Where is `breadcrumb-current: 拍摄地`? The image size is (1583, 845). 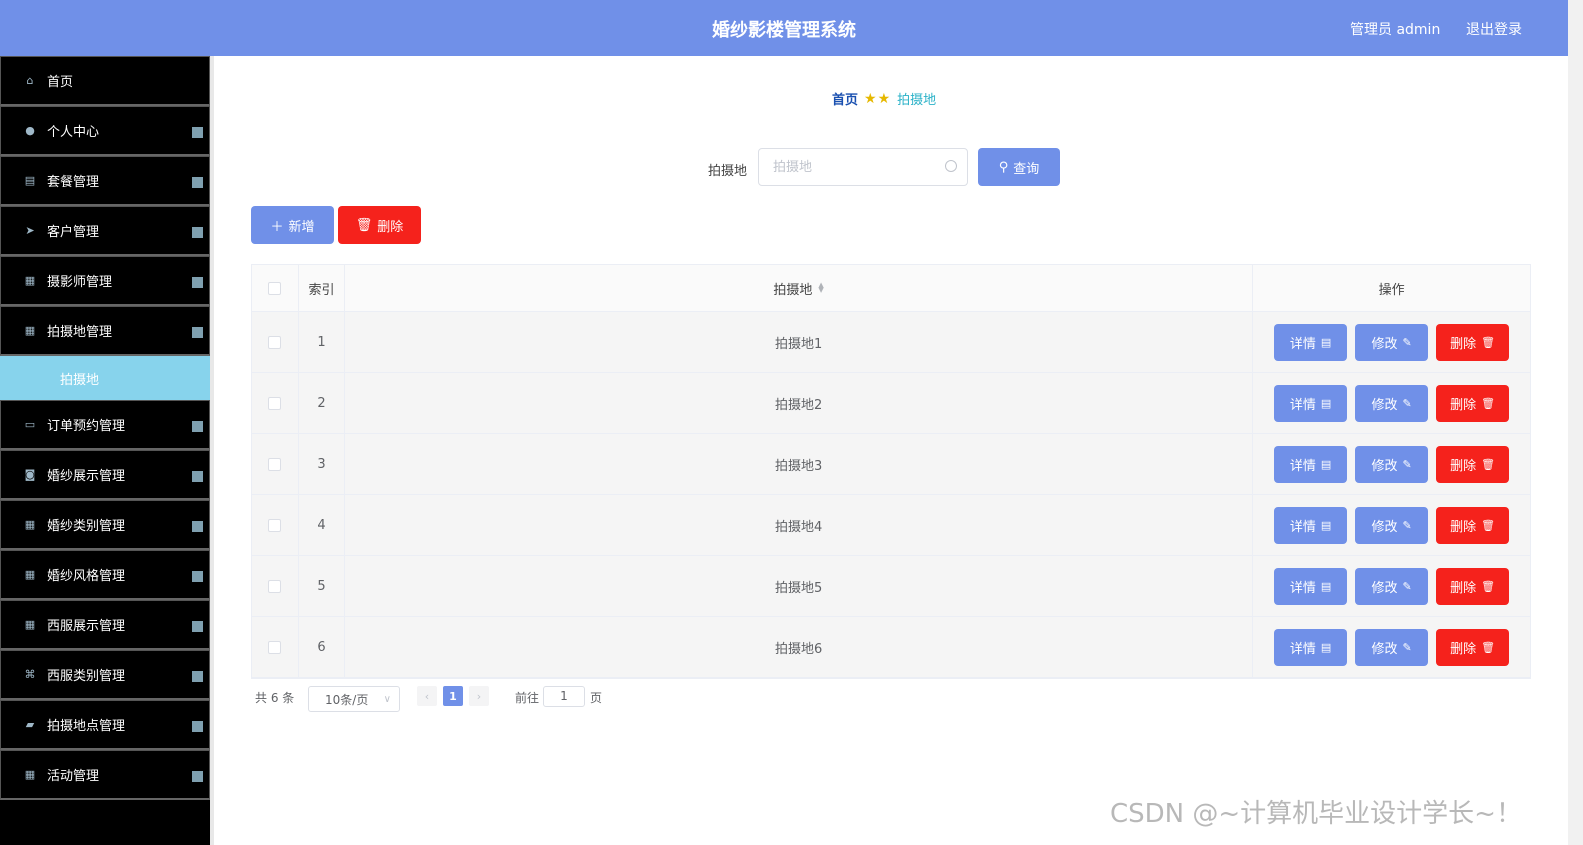 breadcrumb-current: 拍摄地 is located at coordinates (917, 100).